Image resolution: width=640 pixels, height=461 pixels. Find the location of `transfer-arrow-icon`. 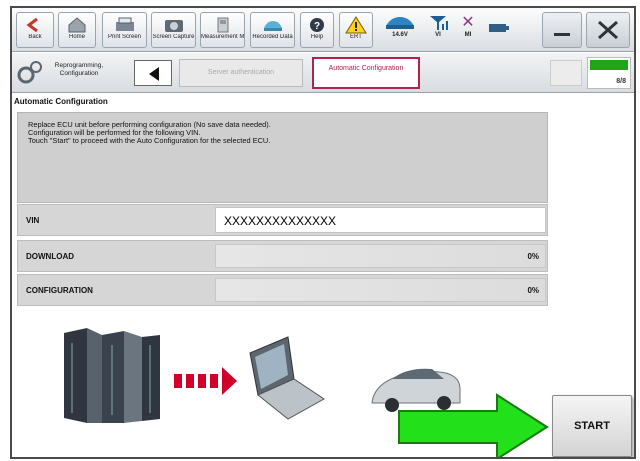

transfer-arrow-icon is located at coordinates (205, 381).